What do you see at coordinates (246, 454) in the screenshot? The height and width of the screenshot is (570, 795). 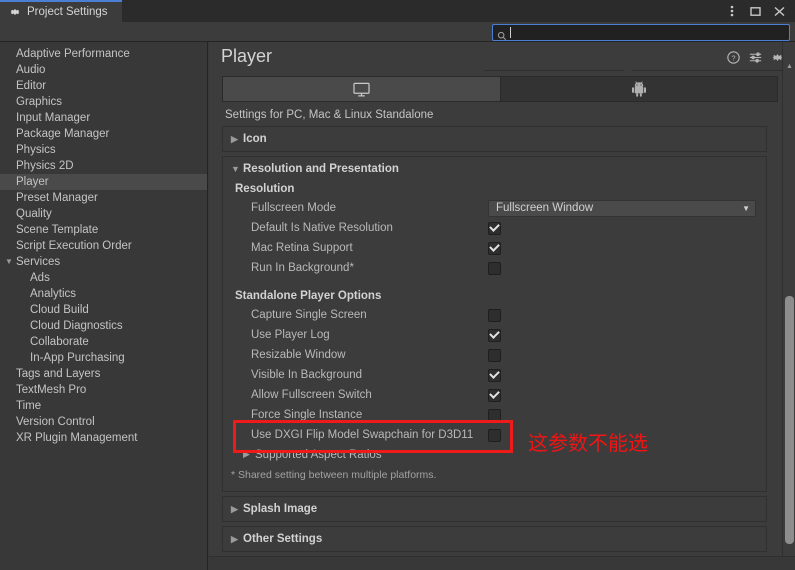 I see `chevron-right-icon: ▶` at bounding box center [246, 454].